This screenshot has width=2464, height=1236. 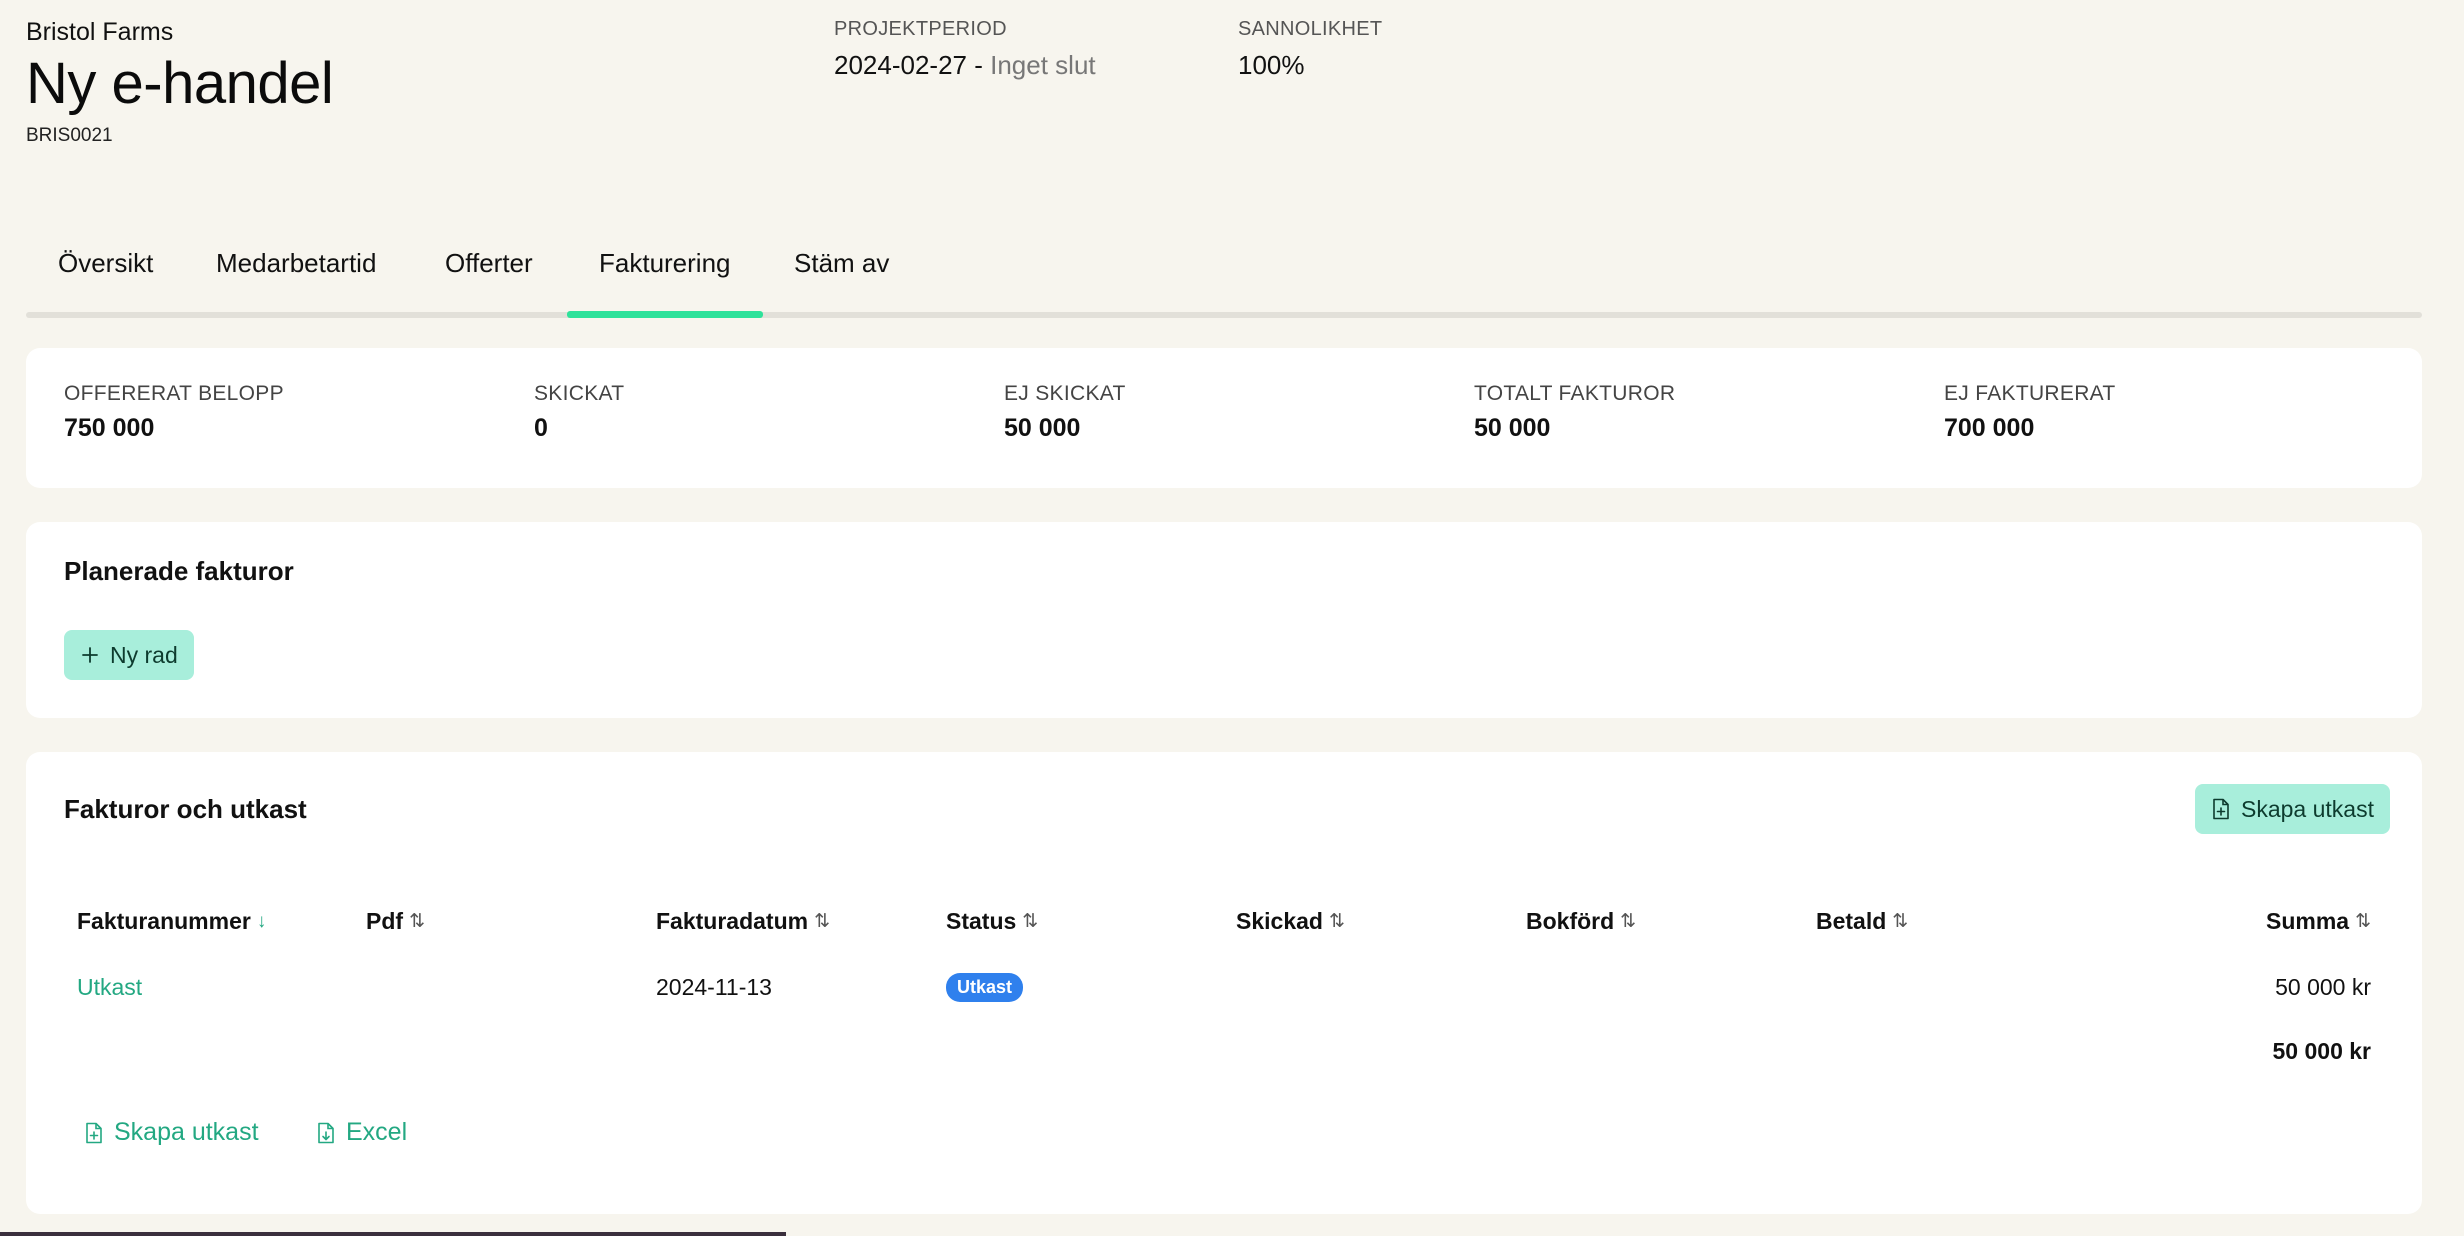 I want to click on col-status: Status ⇅, so click(x=992, y=921).